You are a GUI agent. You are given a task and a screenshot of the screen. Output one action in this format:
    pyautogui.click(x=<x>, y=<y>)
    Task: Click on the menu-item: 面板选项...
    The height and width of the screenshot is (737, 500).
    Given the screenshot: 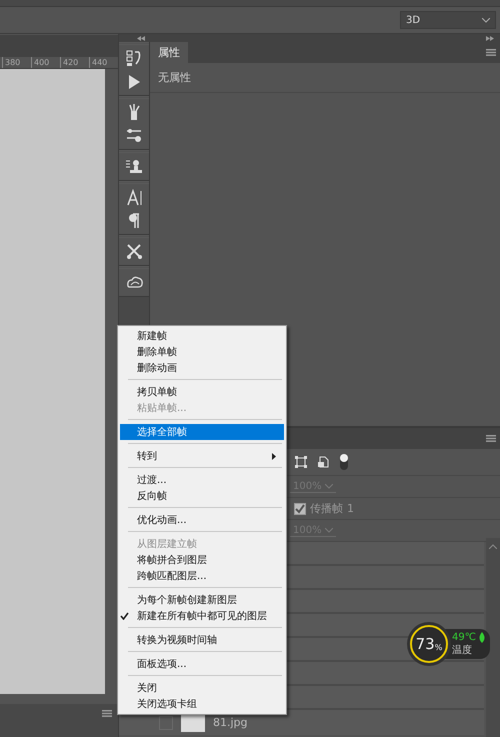 What is the action you would take?
    pyautogui.click(x=202, y=664)
    